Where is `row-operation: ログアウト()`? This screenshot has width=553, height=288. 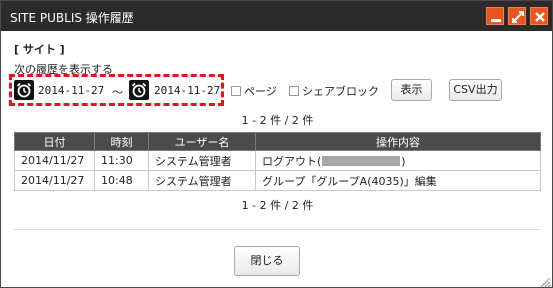
row-operation: ログアウト() is located at coordinates (398, 160).